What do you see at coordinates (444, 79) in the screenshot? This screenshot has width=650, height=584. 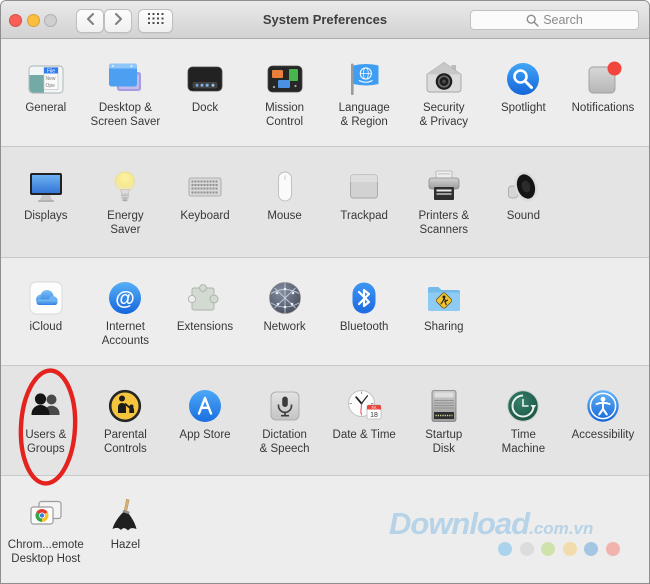 I see `security-privacy-icon` at bounding box center [444, 79].